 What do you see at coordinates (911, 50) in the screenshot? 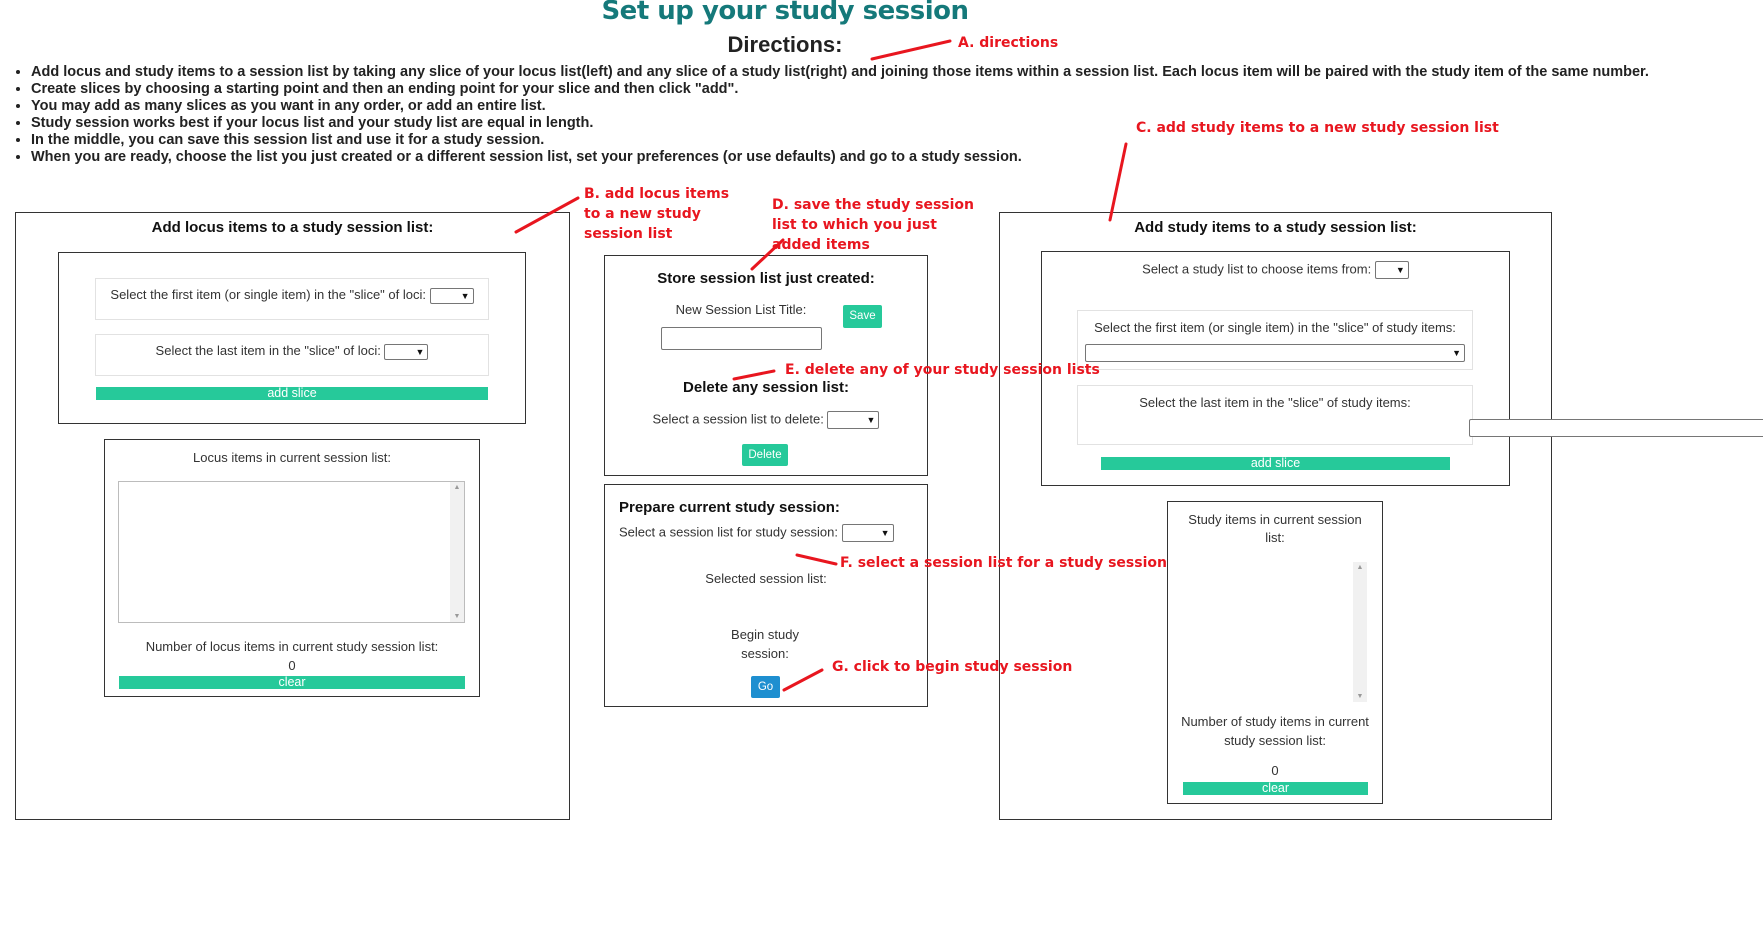
I see `arrow-a` at bounding box center [911, 50].